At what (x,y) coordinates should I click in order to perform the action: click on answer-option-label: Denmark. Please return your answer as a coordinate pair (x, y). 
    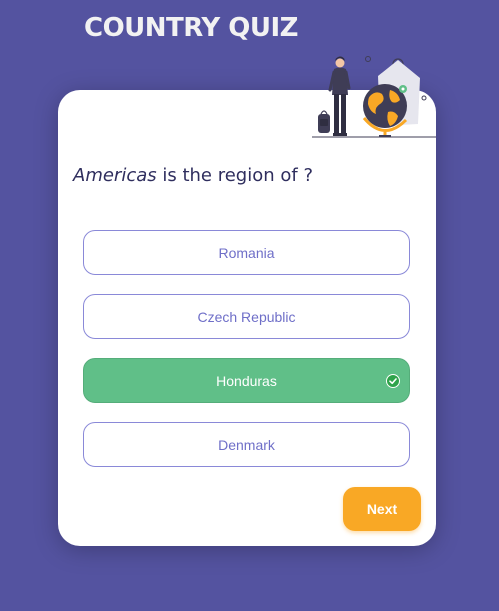
    Looking at the image, I should click on (246, 444).